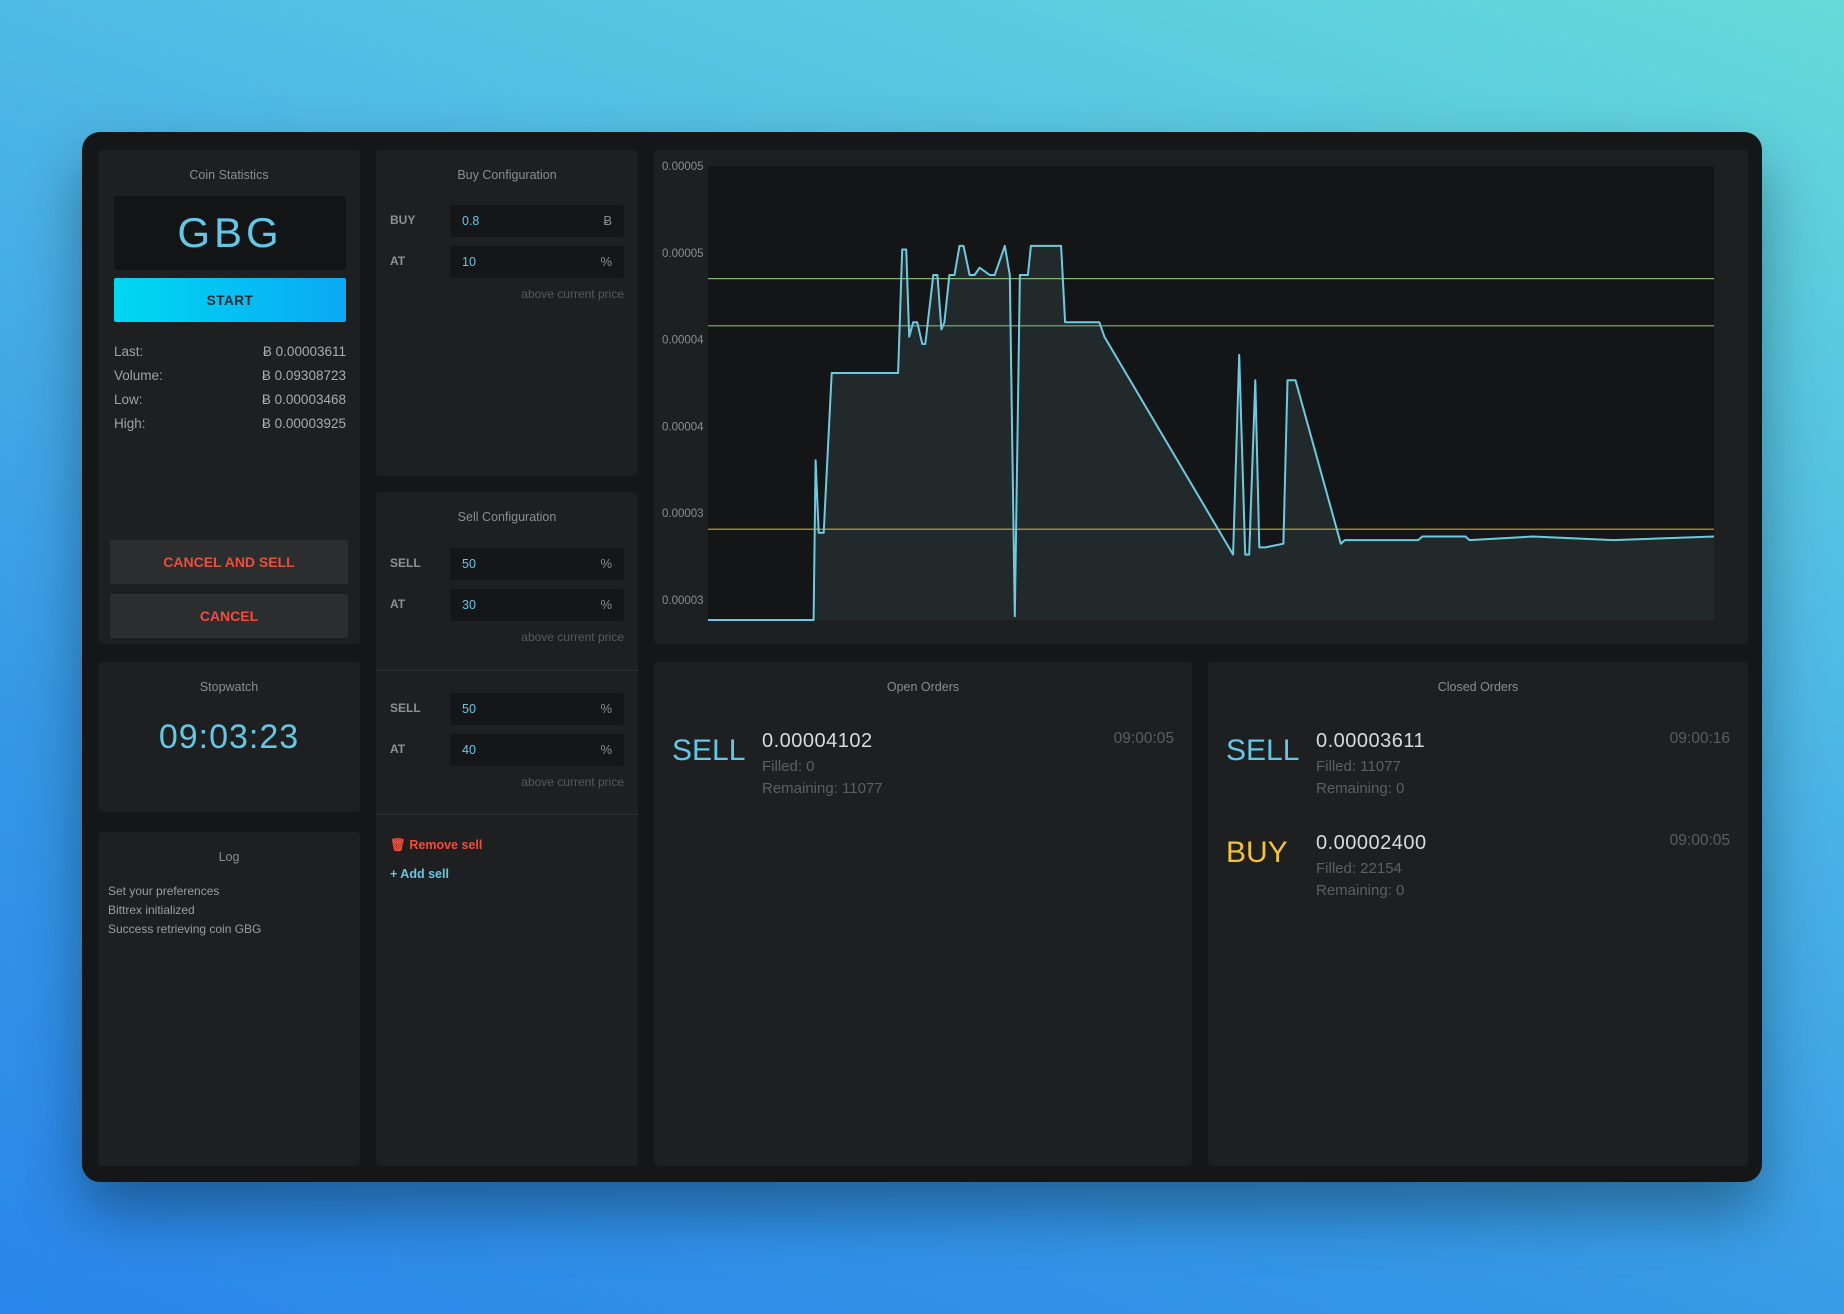 The height and width of the screenshot is (1314, 1844). What do you see at coordinates (923, 687) in the screenshot?
I see `open-orders-title: Open Orders` at bounding box center [923, 687].